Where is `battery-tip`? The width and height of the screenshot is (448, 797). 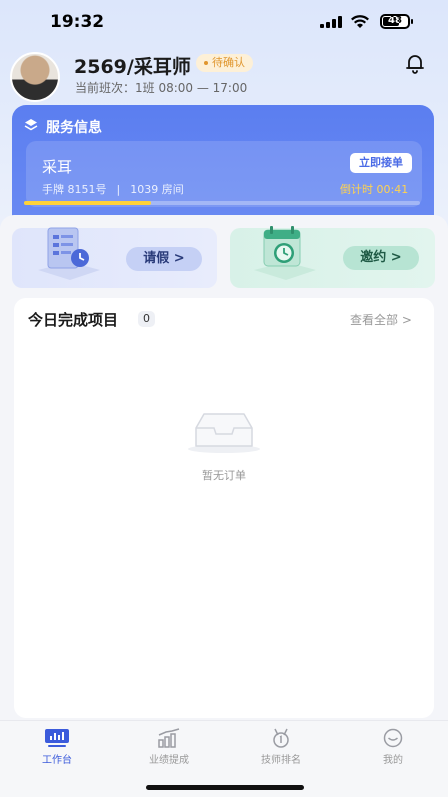 battery-tip is located at coordinates (412, 21).